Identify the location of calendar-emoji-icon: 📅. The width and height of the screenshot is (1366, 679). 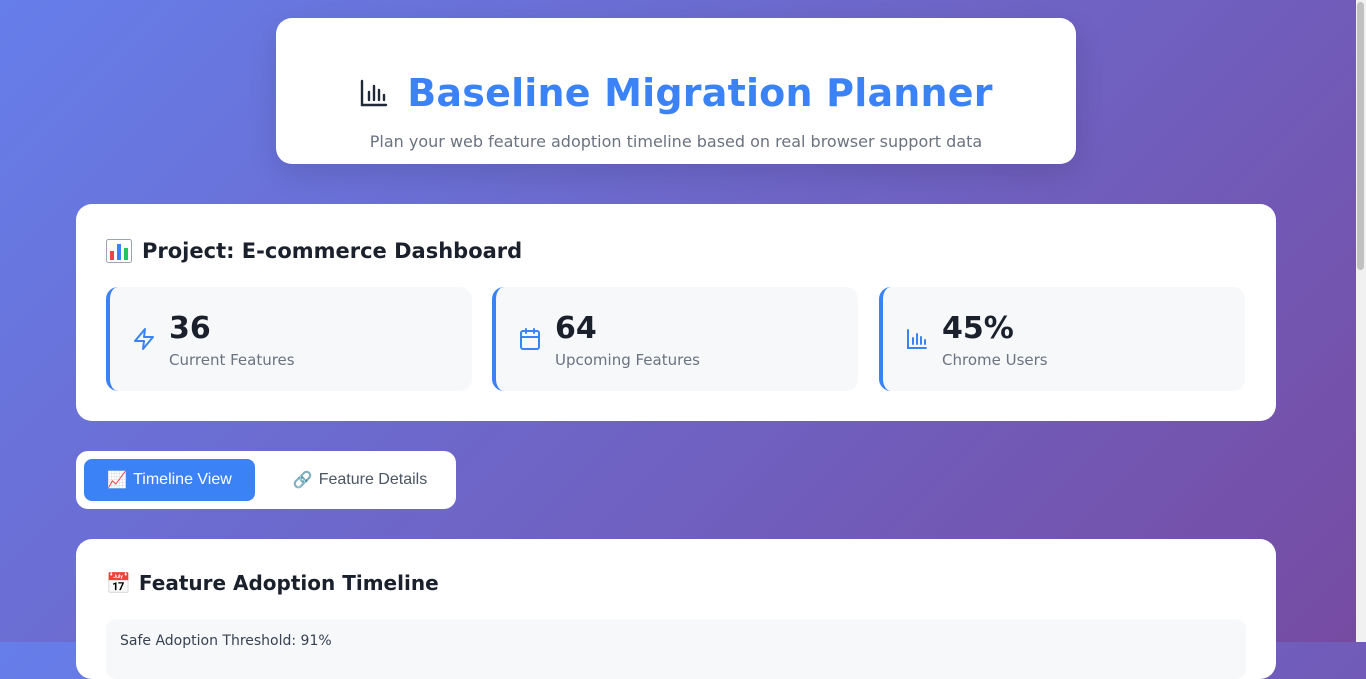
(118, 583).